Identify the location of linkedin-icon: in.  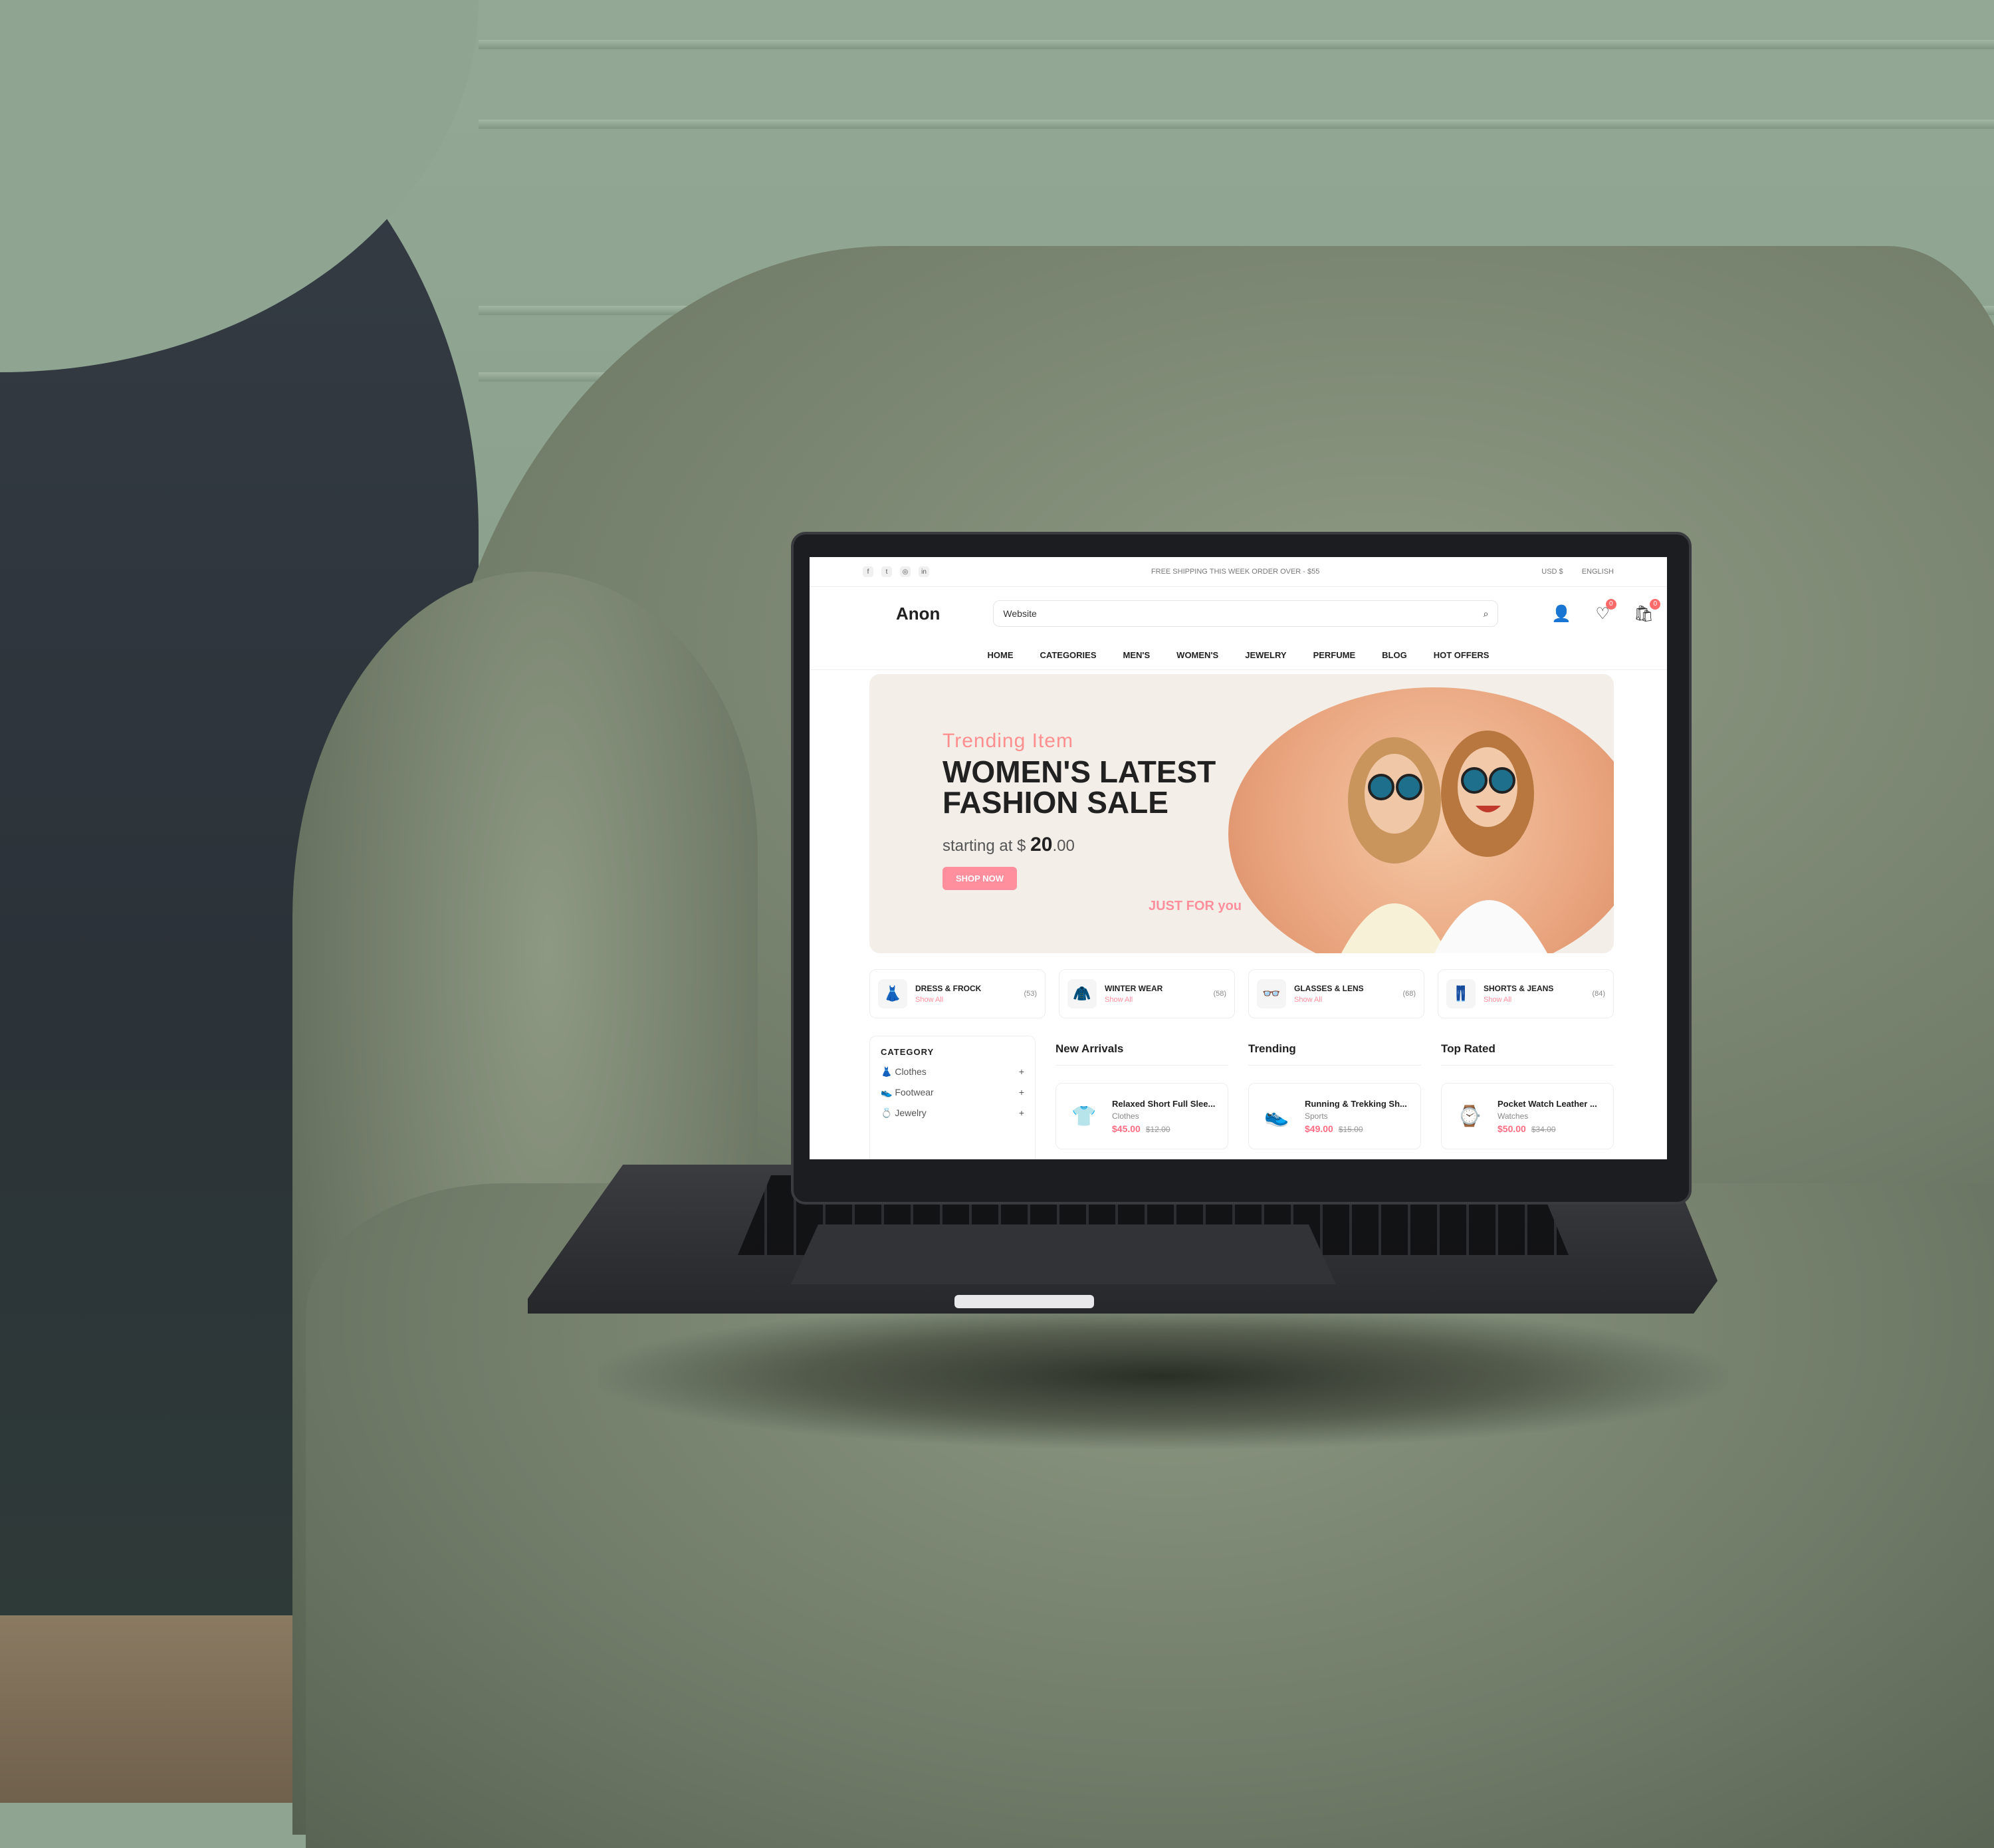
(924, 571).